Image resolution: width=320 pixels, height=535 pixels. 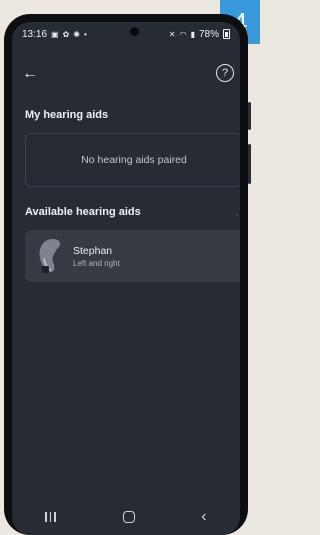 What do you see at coordinates (76, 34) in the screenshot?
I see `sync-icon: ✺` at bounding box center [76, 34].